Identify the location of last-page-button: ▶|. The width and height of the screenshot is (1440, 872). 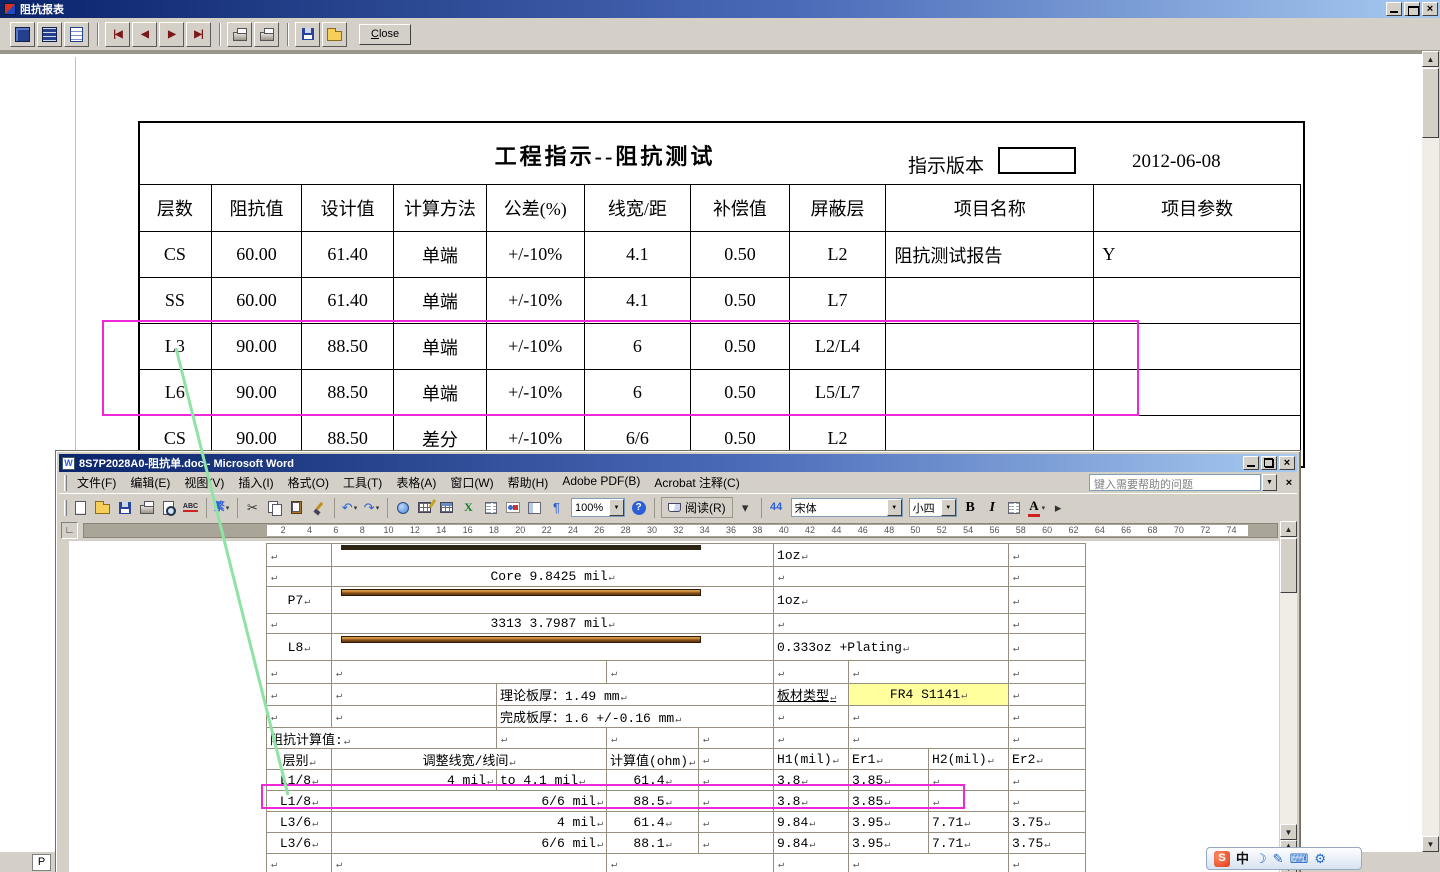
(198, 34).